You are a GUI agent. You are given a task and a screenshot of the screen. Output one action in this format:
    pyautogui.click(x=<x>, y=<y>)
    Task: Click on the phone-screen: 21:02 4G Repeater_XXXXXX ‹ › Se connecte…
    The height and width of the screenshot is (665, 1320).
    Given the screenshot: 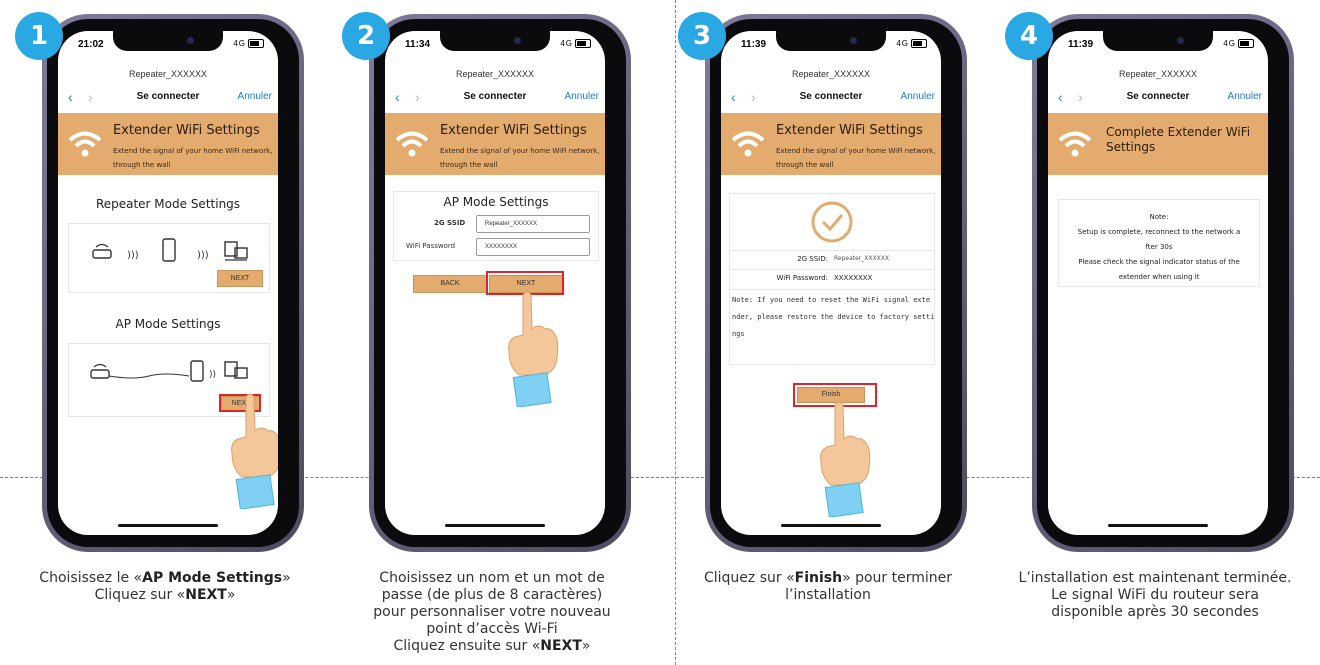 What is the action you would take?
    pyautogui.click(x=168, y=283)
    